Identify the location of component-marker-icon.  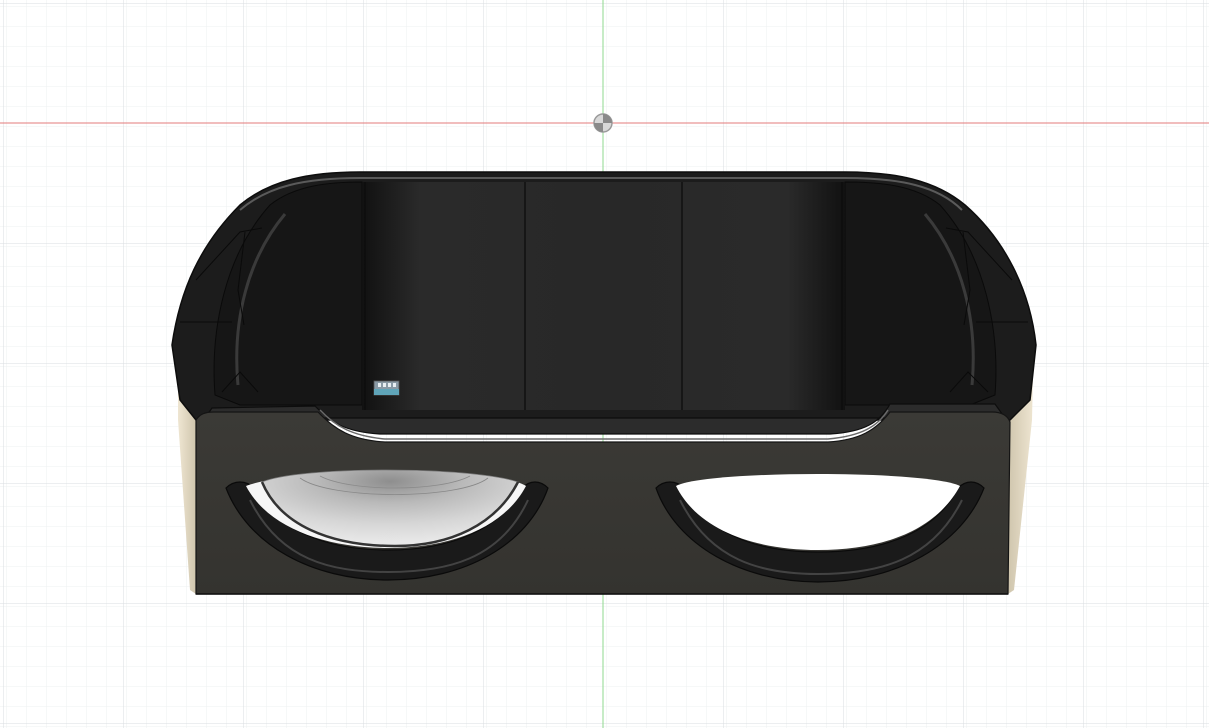
(386, 388).